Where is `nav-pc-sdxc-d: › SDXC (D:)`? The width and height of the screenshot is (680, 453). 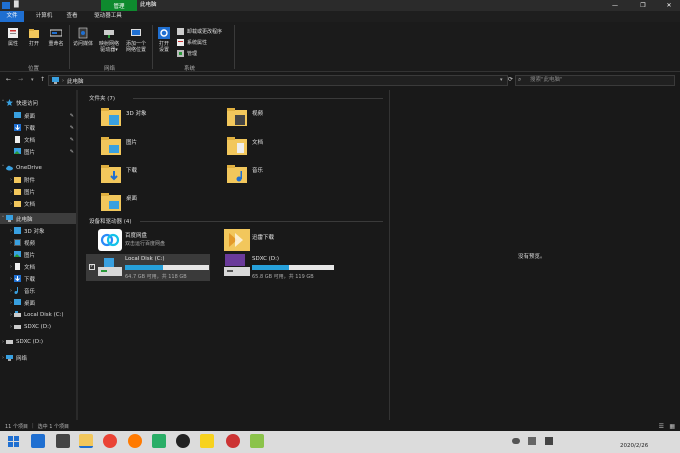 nav-pc-sdxc-d: › SDXC (D:) is located at coordinates (38, 326).